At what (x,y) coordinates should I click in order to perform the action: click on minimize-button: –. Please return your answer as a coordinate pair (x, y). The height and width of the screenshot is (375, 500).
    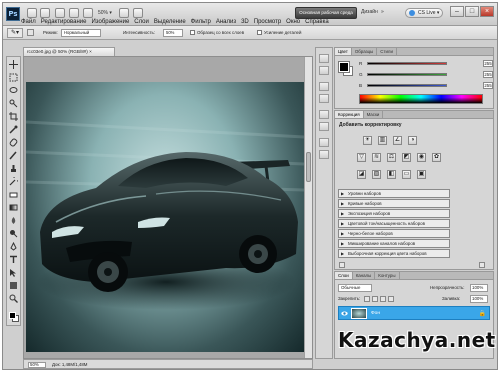
    Looking at the image, I should click on (457, 11).